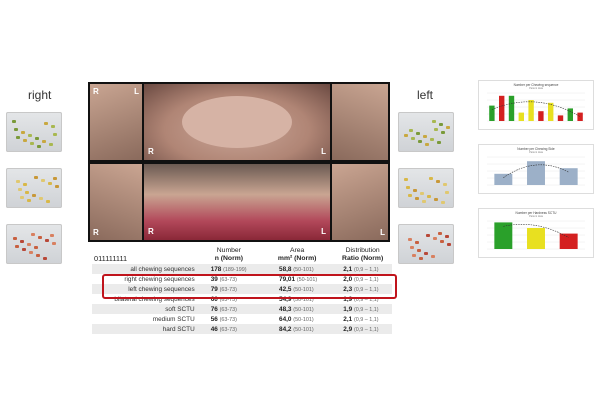  I want to click on number-cell: 56 (63-73), so click(223, 319).